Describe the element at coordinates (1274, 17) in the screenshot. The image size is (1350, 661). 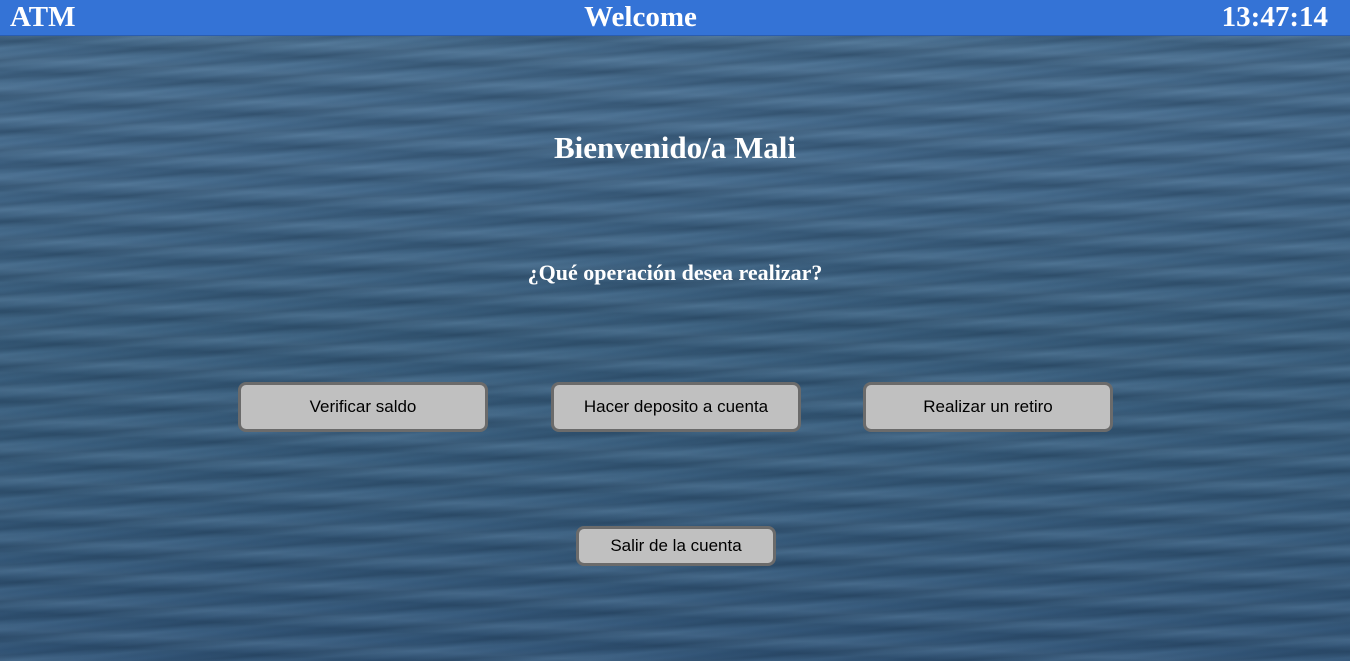
I see `clock: 13:47:14` at that location.